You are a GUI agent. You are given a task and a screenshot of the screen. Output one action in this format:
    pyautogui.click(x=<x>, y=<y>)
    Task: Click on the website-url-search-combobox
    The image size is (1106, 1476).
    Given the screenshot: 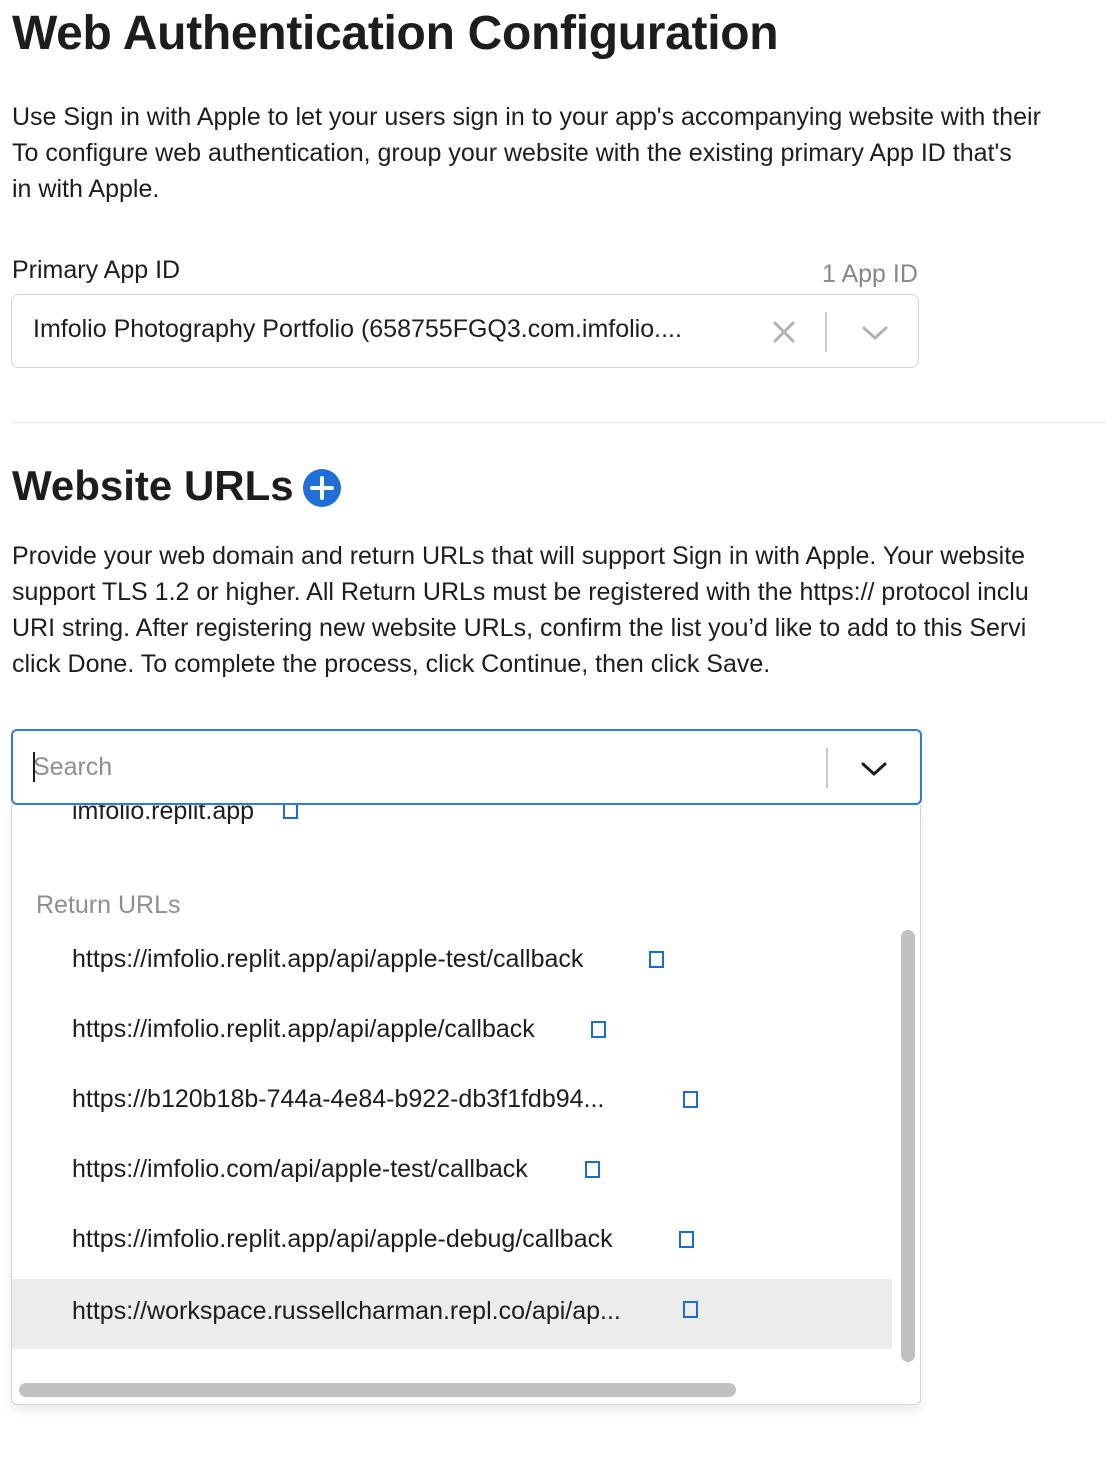 What is the action you would take?
    pyautogui.click(x=466, y=767)
    